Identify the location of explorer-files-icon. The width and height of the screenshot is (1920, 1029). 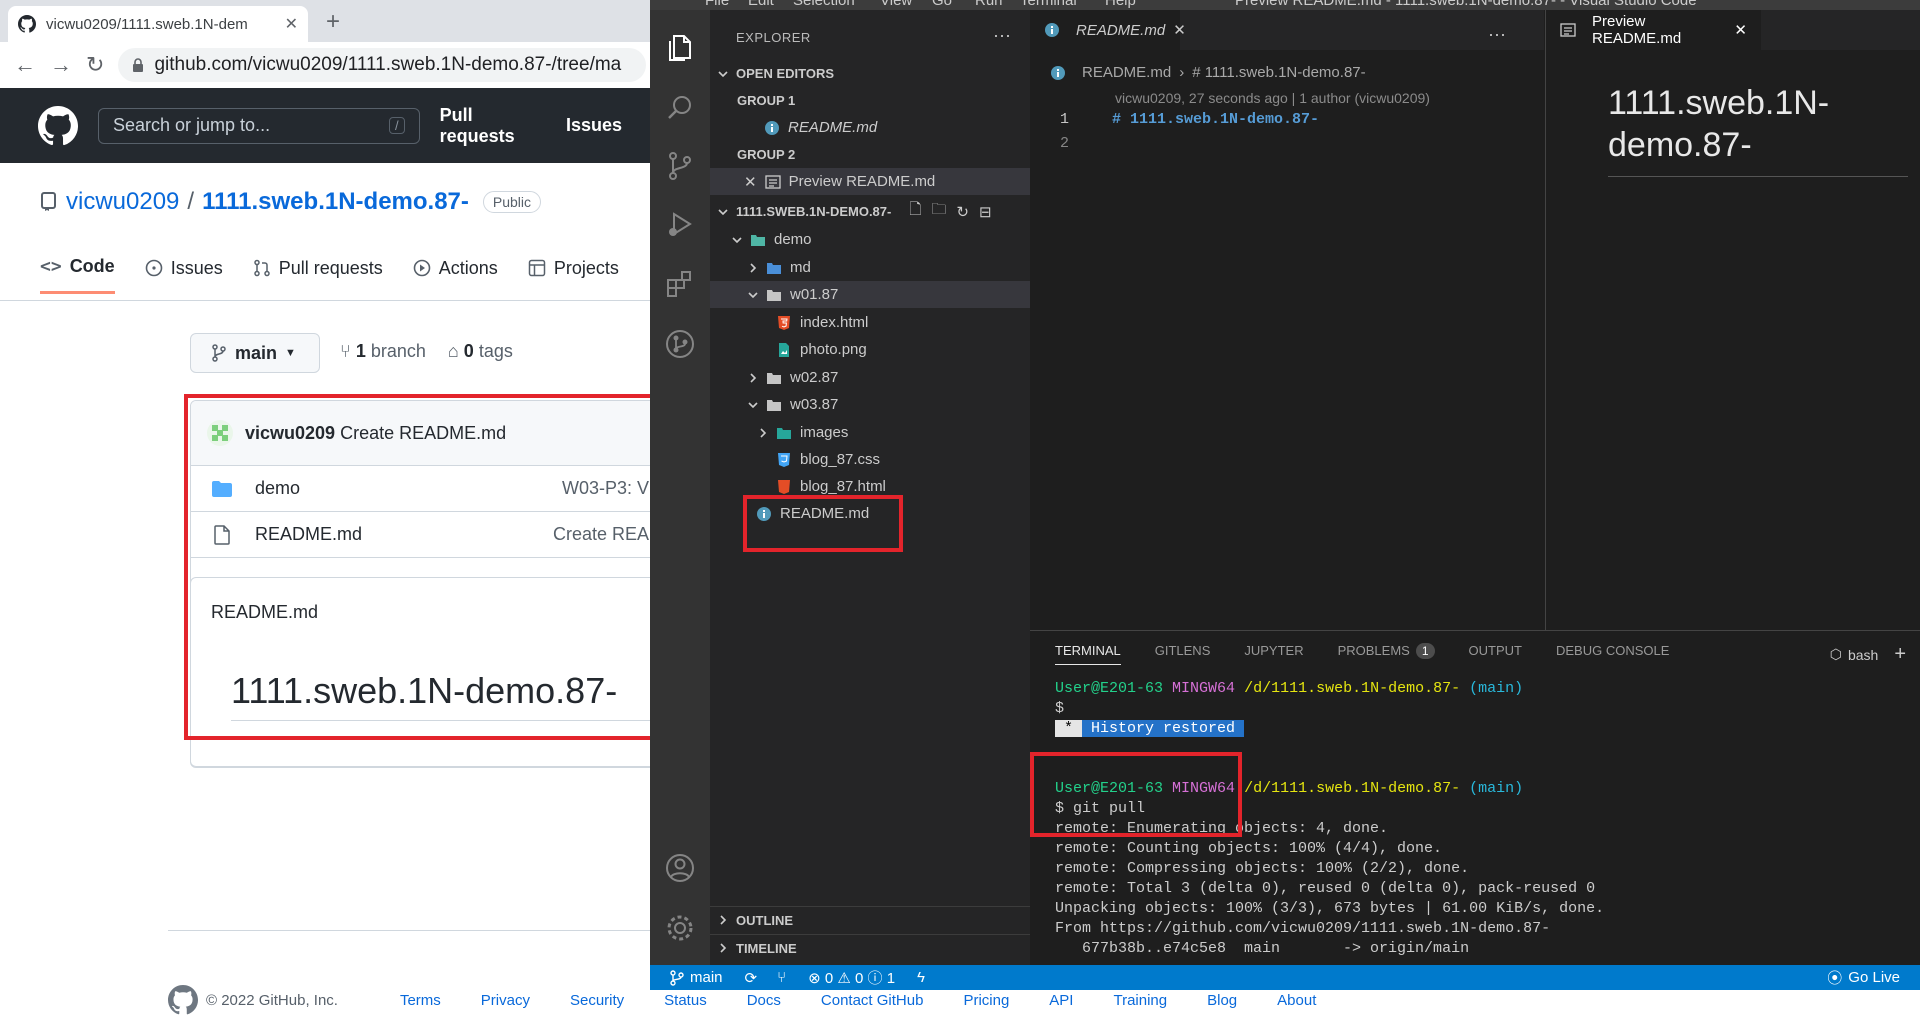
(680, 48).